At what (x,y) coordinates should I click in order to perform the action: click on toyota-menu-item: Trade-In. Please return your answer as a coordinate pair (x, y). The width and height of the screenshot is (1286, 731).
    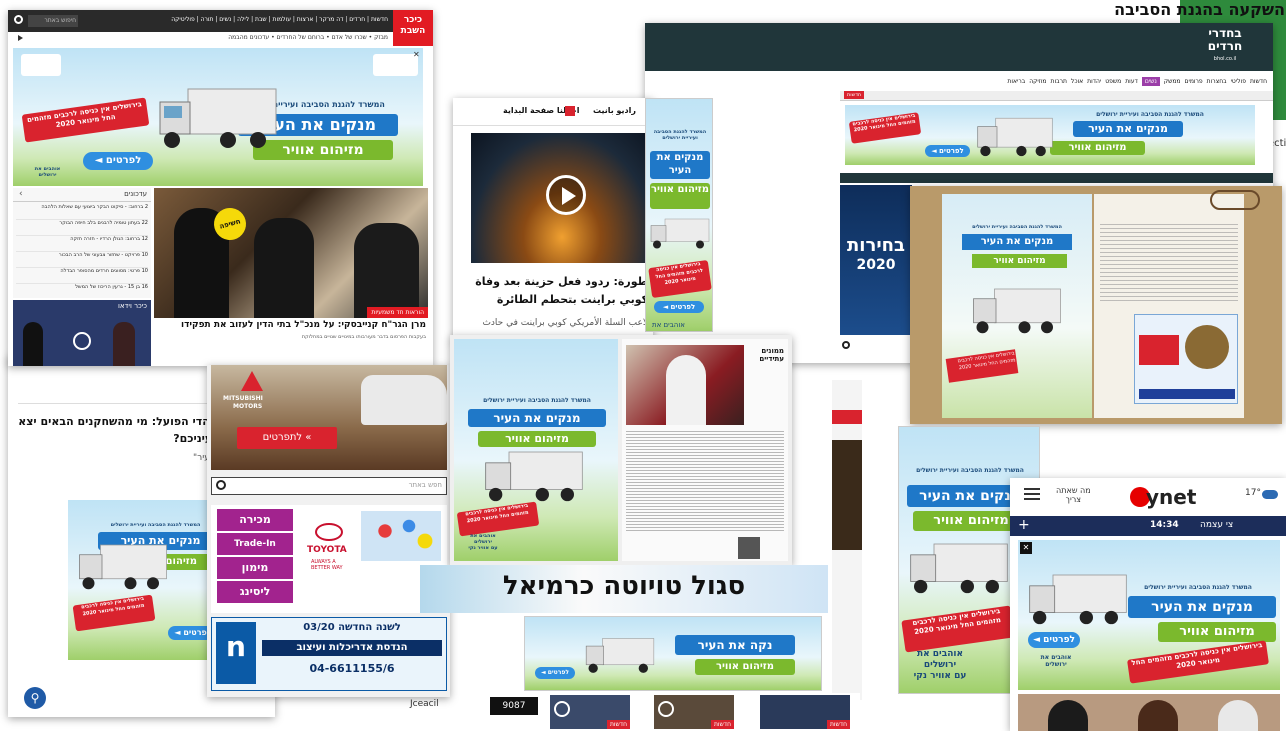
    Looking at the image, I should click on (255, 544).